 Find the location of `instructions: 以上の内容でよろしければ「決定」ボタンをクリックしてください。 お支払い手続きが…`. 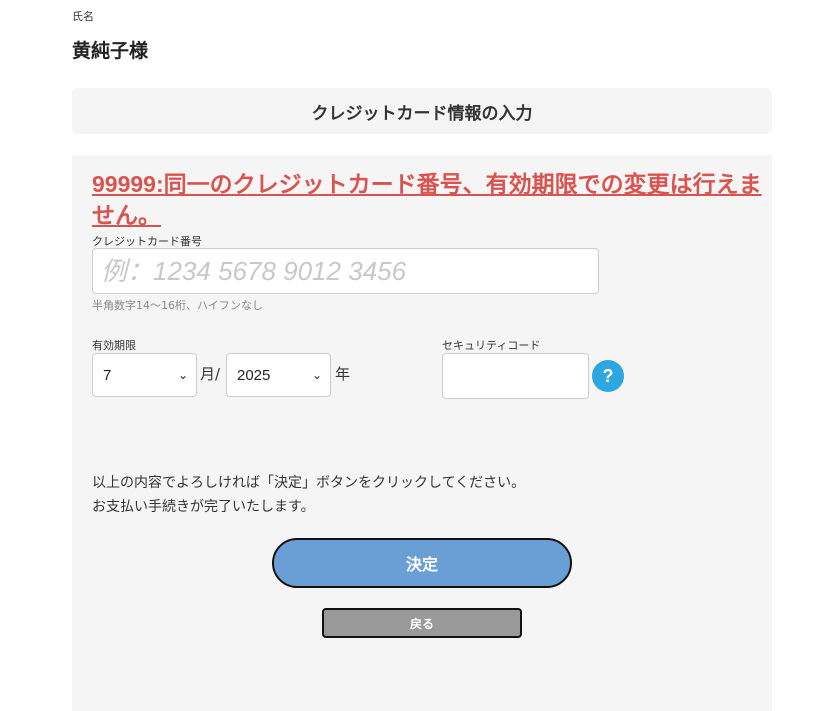

instructions: 以上の内容でよろしければ「決定」ボタンをクリックしてください。 お支払い手続きが… is located at coordinates (308, 495).